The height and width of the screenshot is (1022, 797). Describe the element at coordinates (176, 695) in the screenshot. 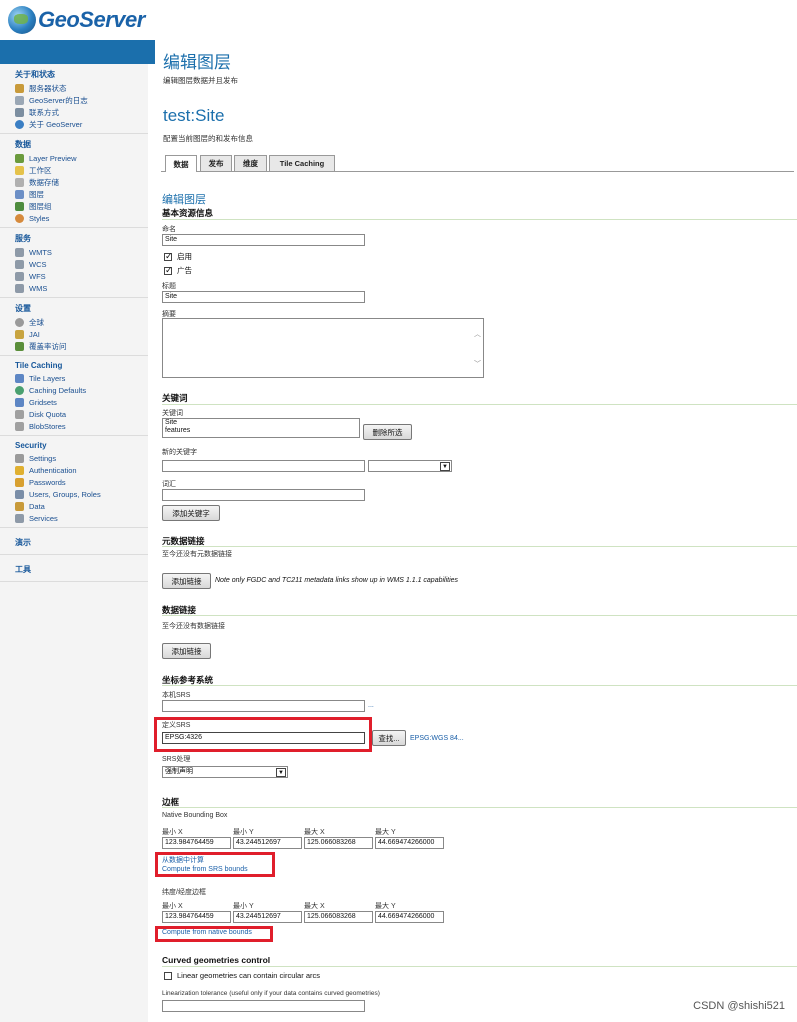

I see `native-srs-label: 本机SRS` at that location.